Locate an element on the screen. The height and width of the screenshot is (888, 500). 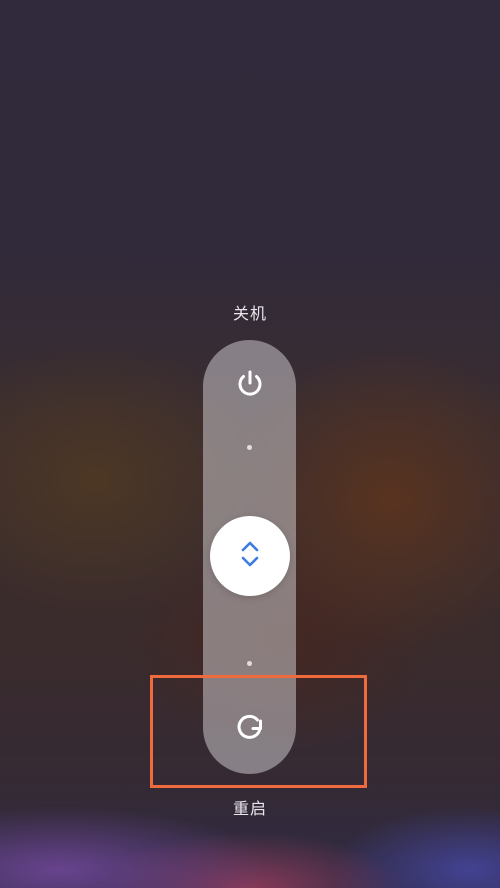
restart-label: 重启 is located at coordinates (249, 808).